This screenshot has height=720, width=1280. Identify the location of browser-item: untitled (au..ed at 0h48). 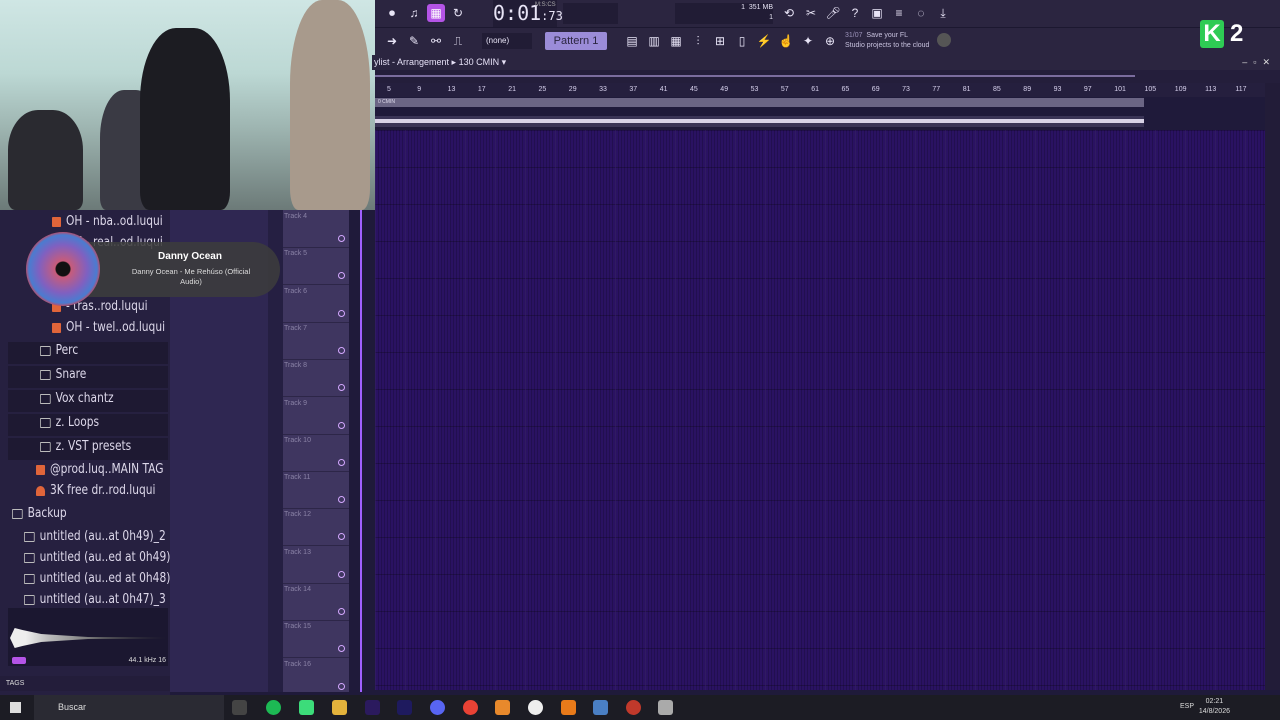
(97, 578).